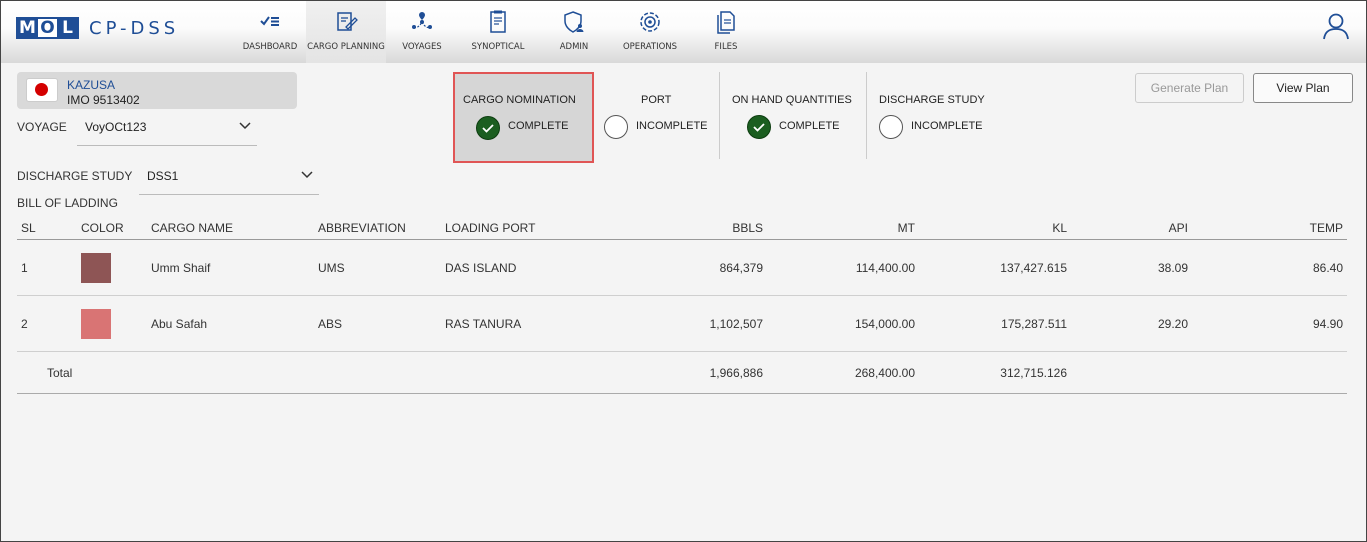  What do you see at coordinates (229, 180) in the screenshot?
I see `discharge-study-select: DSS1` at bounding box center [229, 180].